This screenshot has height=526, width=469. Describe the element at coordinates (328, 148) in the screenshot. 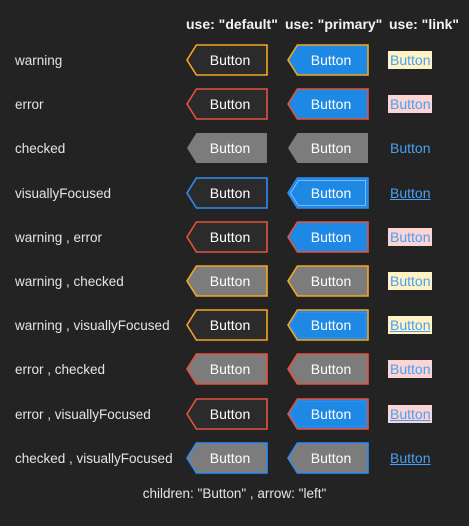

I see `primary-button-checked: Button` at that location.